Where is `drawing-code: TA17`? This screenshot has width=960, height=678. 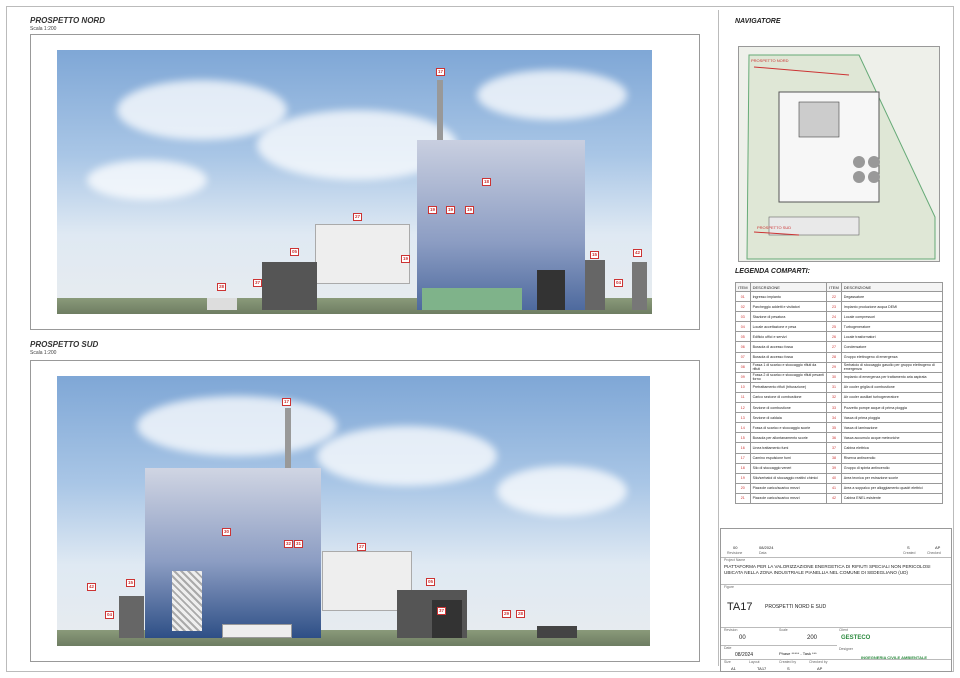 drawing-code: TA17 is located at coordinates (740, 607).